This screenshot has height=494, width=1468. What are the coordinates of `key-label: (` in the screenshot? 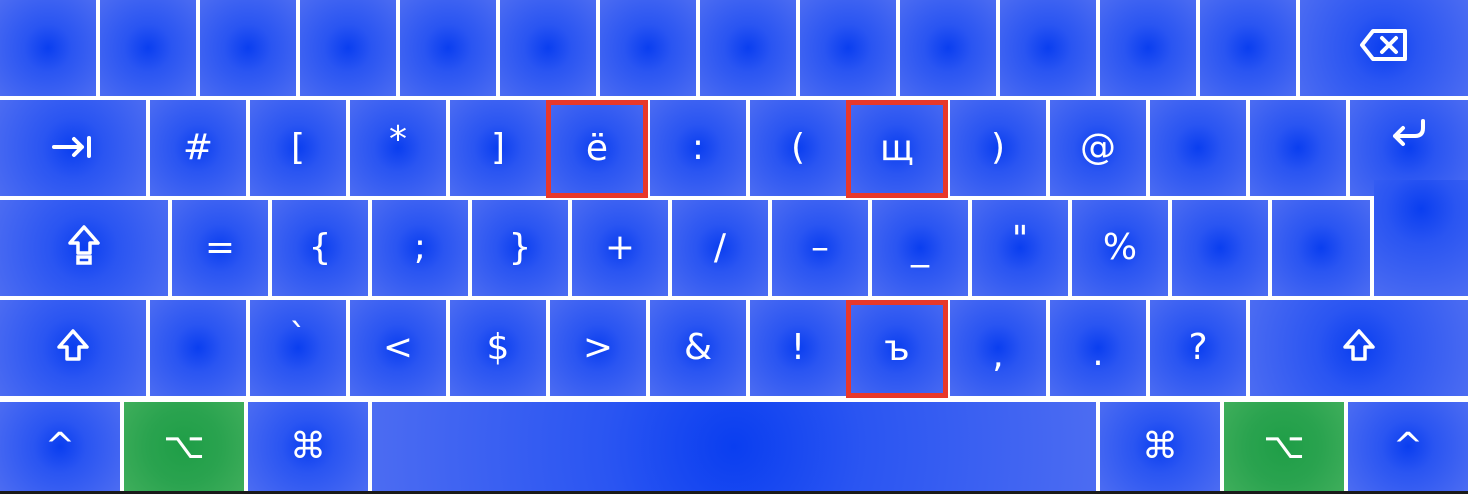 It's located at (798, 147).